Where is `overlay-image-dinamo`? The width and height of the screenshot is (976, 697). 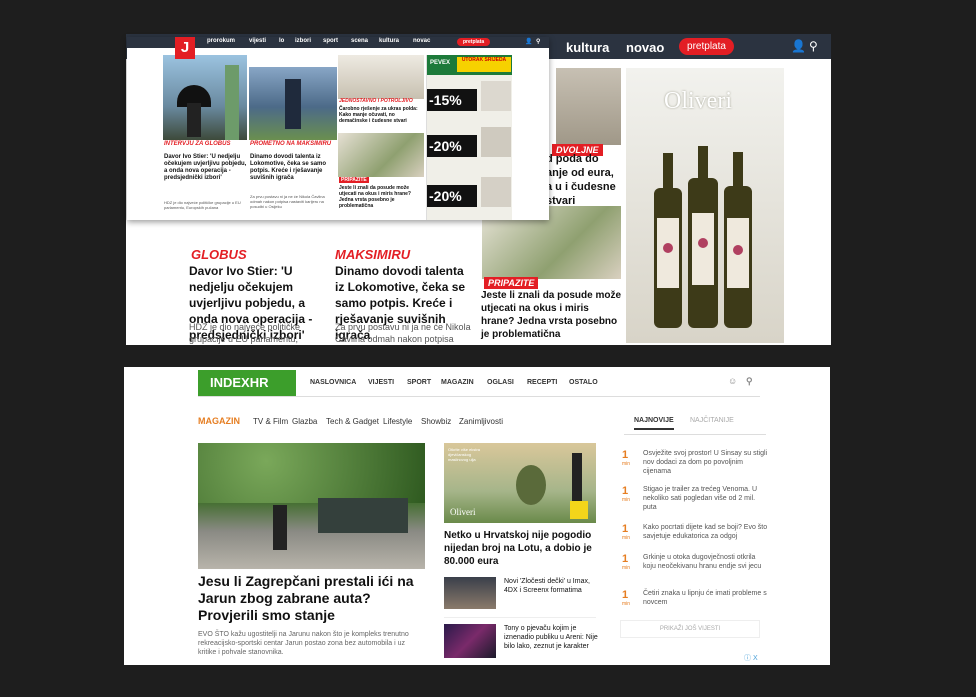
overlay-image-dinamo is located at coordinates (293, 103).